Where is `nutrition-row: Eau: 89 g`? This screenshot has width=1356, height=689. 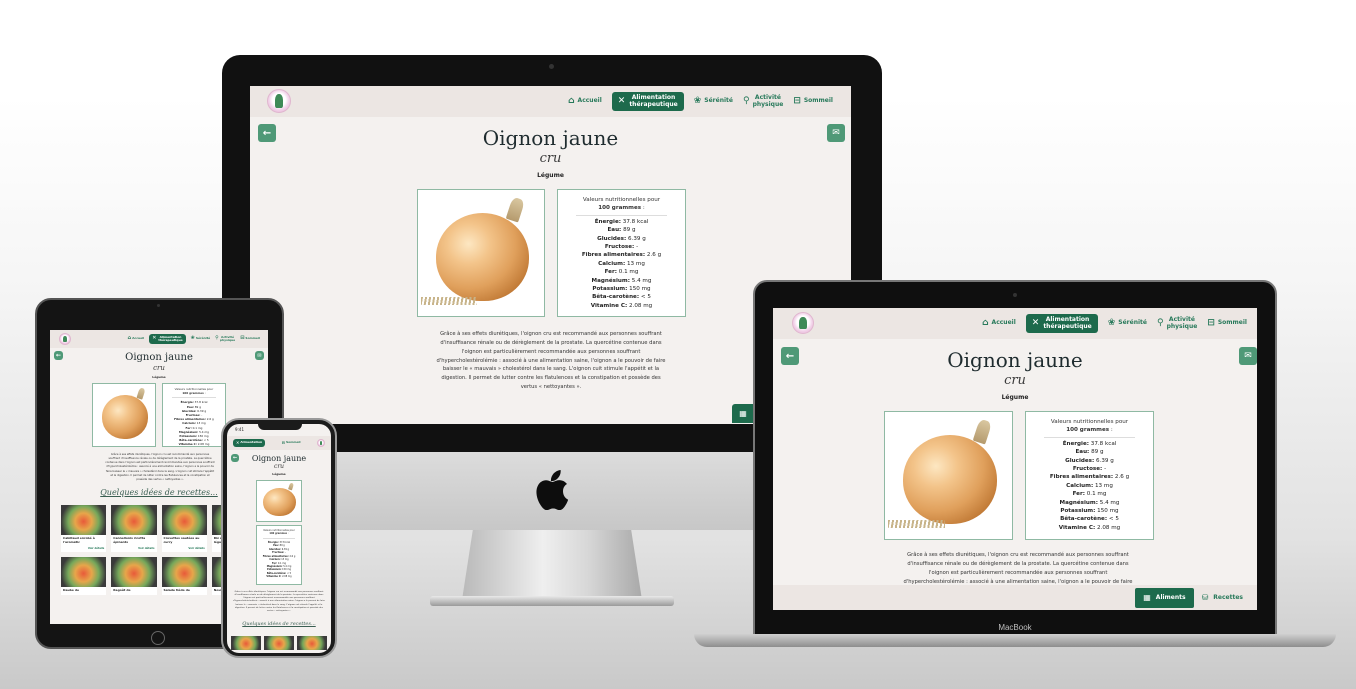 nutrition-row: Eau: 89 g is located at coordinates (1089, 452).